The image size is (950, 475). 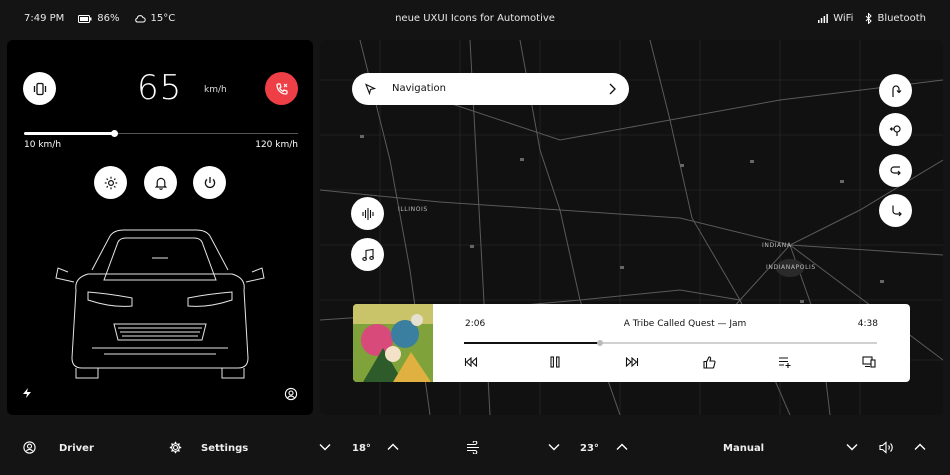 What do you see at coordinates (419, 88) in the screenshot?
I see `navigation-label: Navigation` at bounding box center [419, 88].